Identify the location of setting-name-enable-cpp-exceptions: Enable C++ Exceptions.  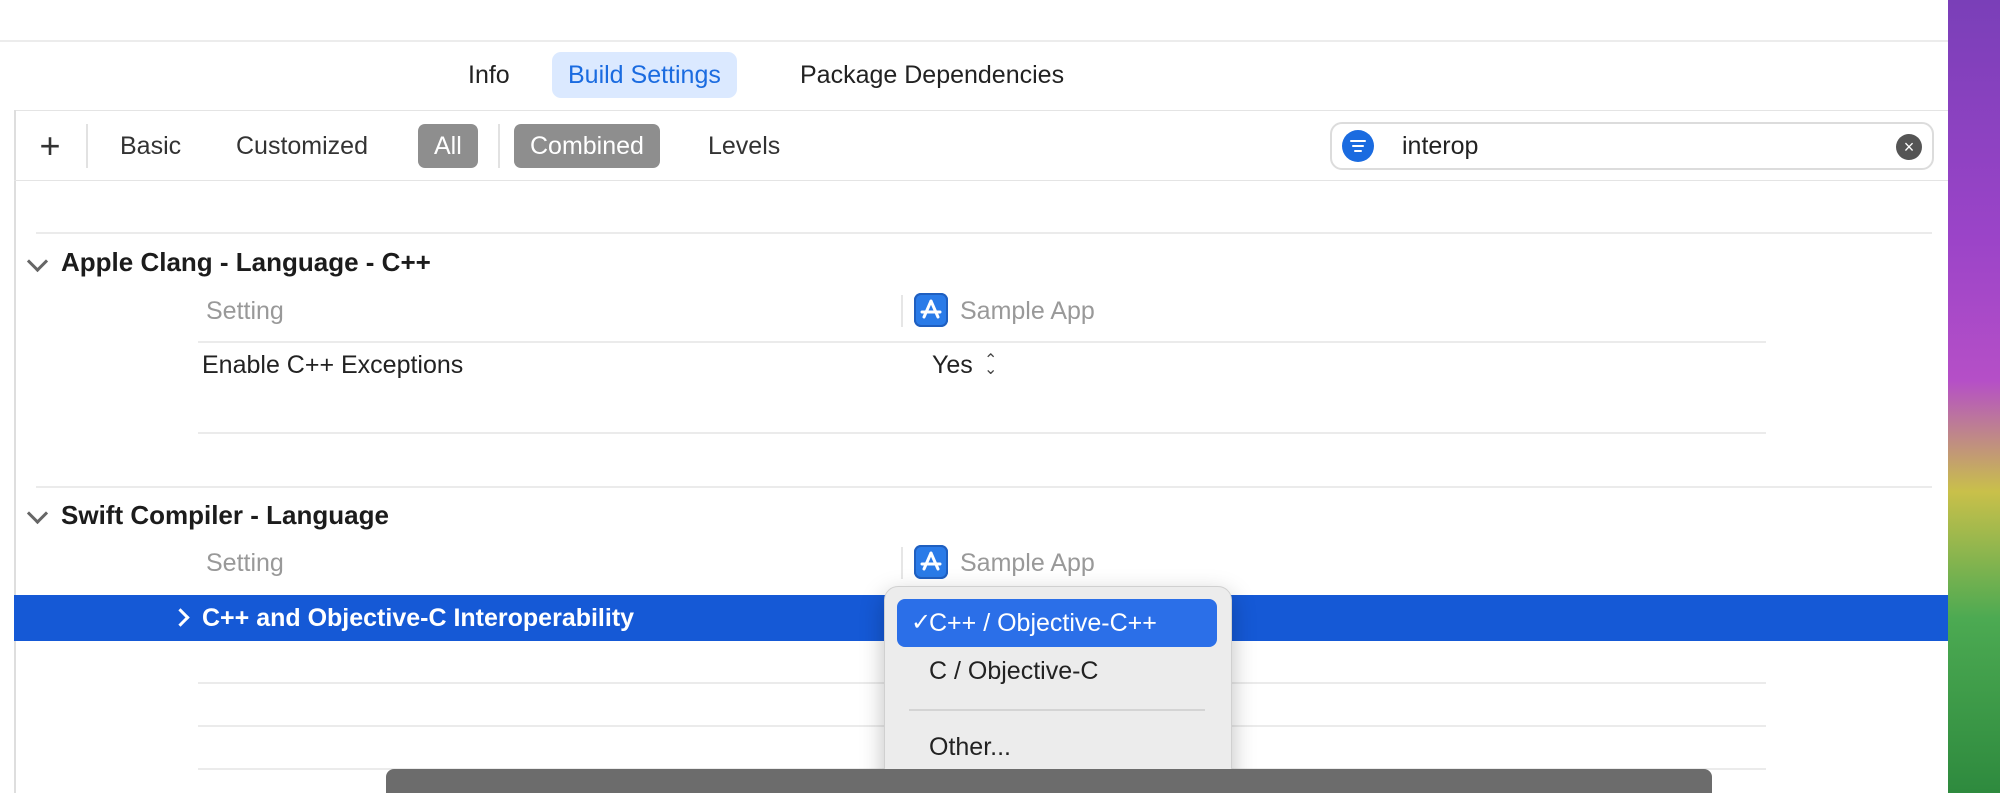
(332, 365).